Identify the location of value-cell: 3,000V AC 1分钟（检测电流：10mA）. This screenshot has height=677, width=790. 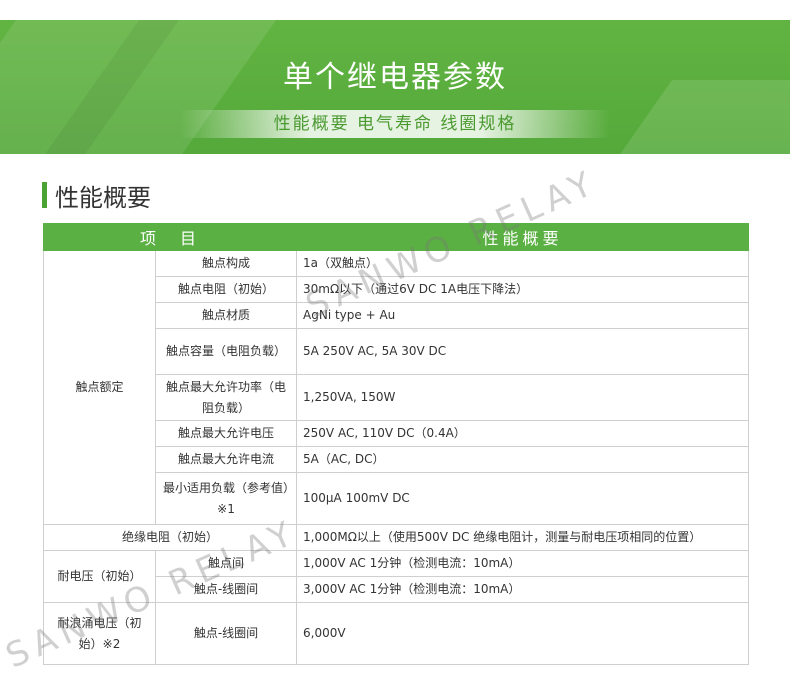
(523, 589).